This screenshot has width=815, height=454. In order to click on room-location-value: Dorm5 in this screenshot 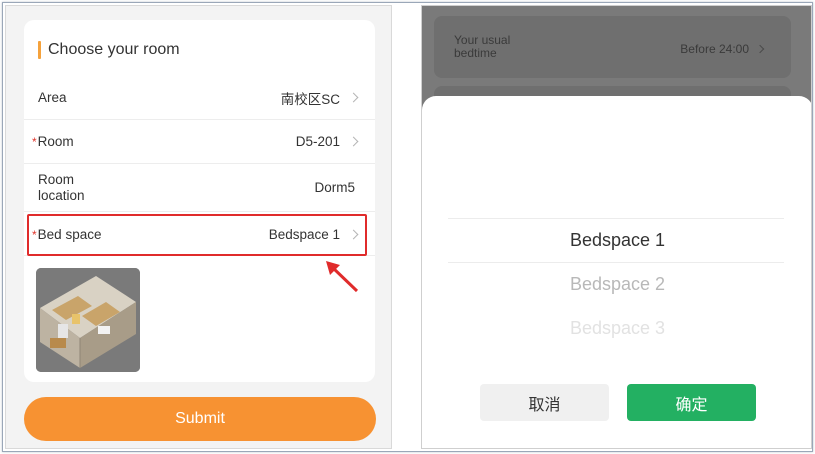, I will do `click(334, 187)`.